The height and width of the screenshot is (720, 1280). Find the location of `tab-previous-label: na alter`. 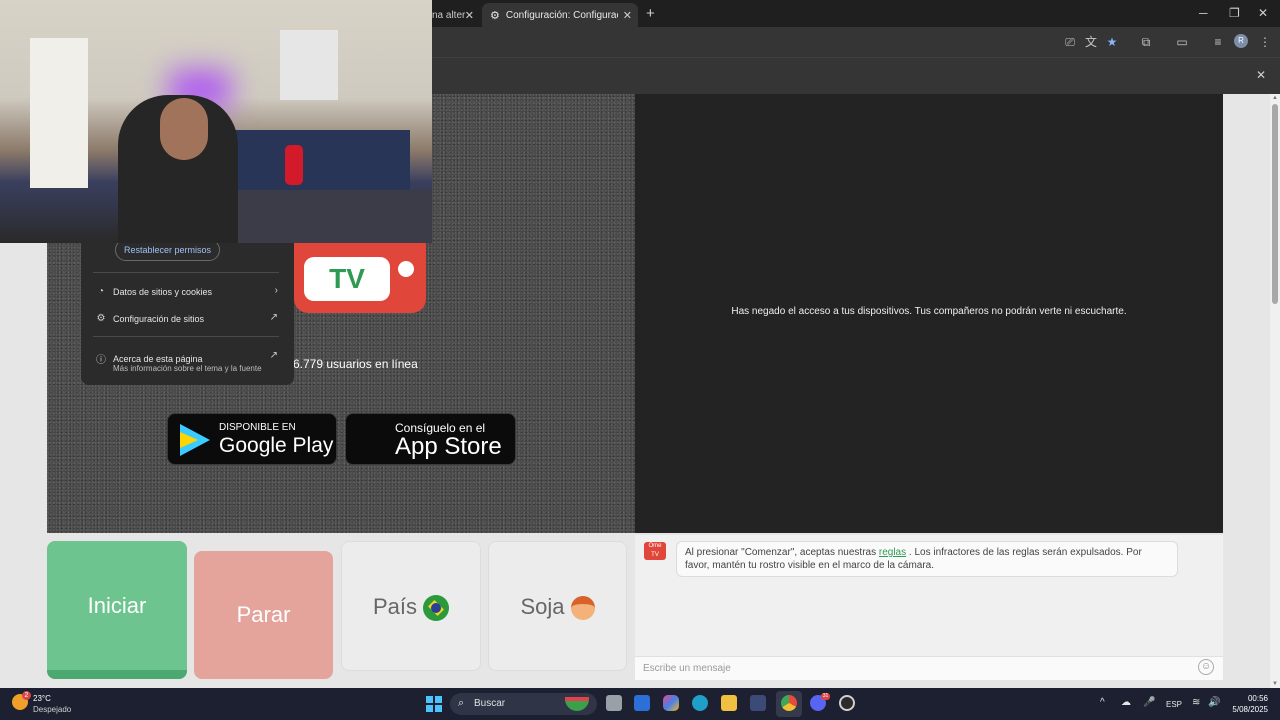

tab-previous-label: na alter is located at coordinates (449, 15).